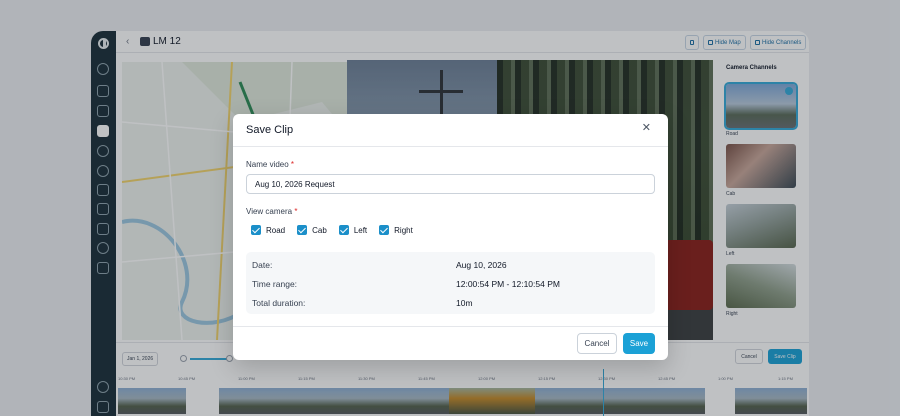  What do you see at coordinates (450, 326) in the screenshot?
I see `dialog-divider` at bounding box center [450, 326].